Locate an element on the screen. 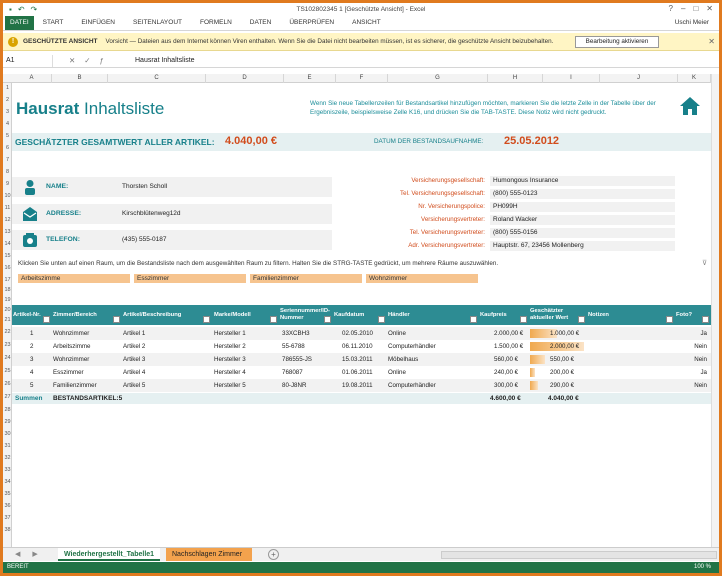  room-filter-button: Familienzimmer is located at coordinates (306, 278).